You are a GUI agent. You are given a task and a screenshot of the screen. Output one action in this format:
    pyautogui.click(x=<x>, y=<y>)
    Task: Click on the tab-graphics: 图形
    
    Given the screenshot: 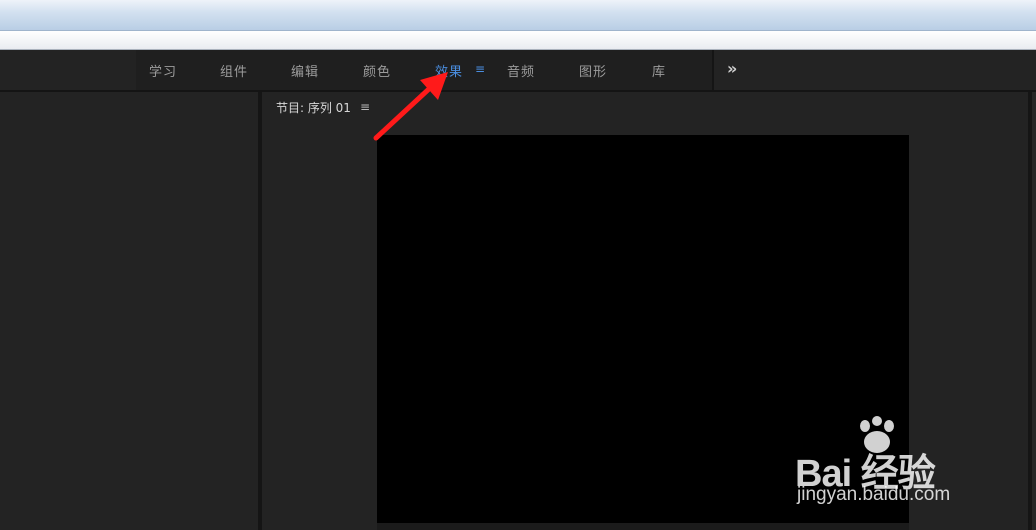 What is the action you would take?
    pyautogui.click(x=593, y=70)
    